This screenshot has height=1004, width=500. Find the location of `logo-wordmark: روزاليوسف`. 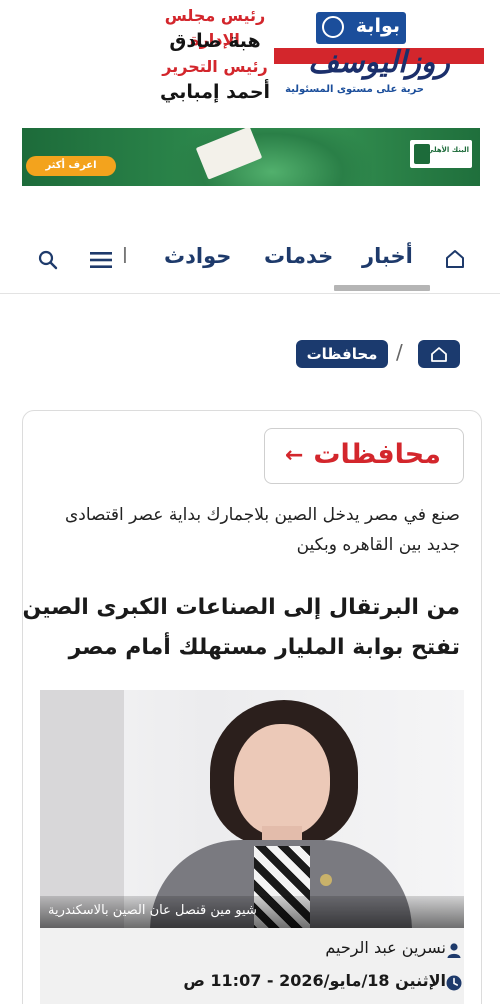

logo-wordmark: روزاليوسف is located at coordinates (379, 62).